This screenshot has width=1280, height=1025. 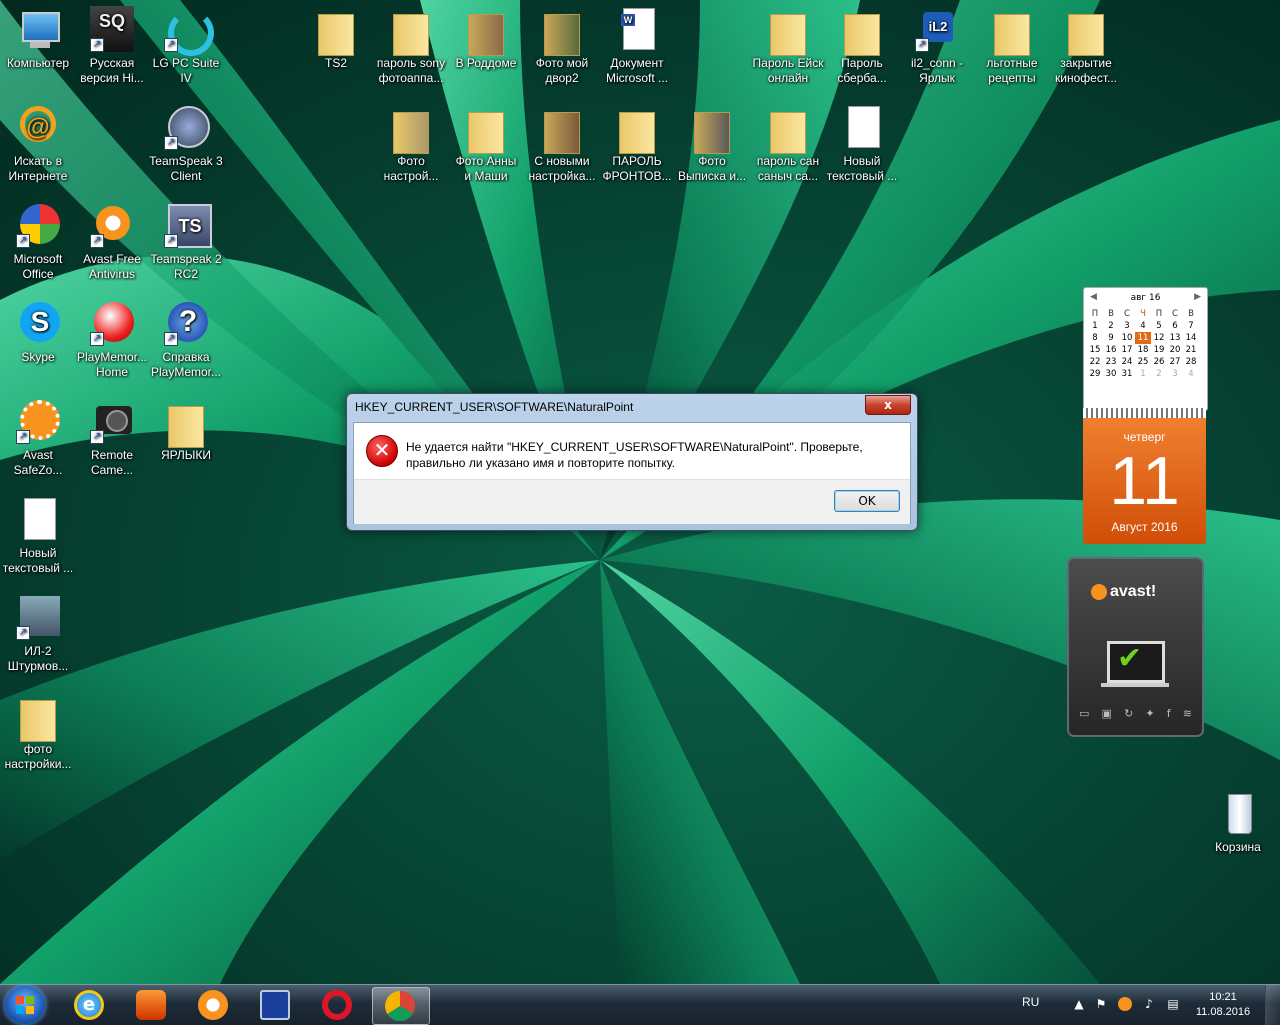 What do you see at coordinates (937, 46) in the screenshot?
I see `desktop-icon-il2-conn: iL2 ↗ il2_conn - Ярлык` at bounding box center [937, 46].